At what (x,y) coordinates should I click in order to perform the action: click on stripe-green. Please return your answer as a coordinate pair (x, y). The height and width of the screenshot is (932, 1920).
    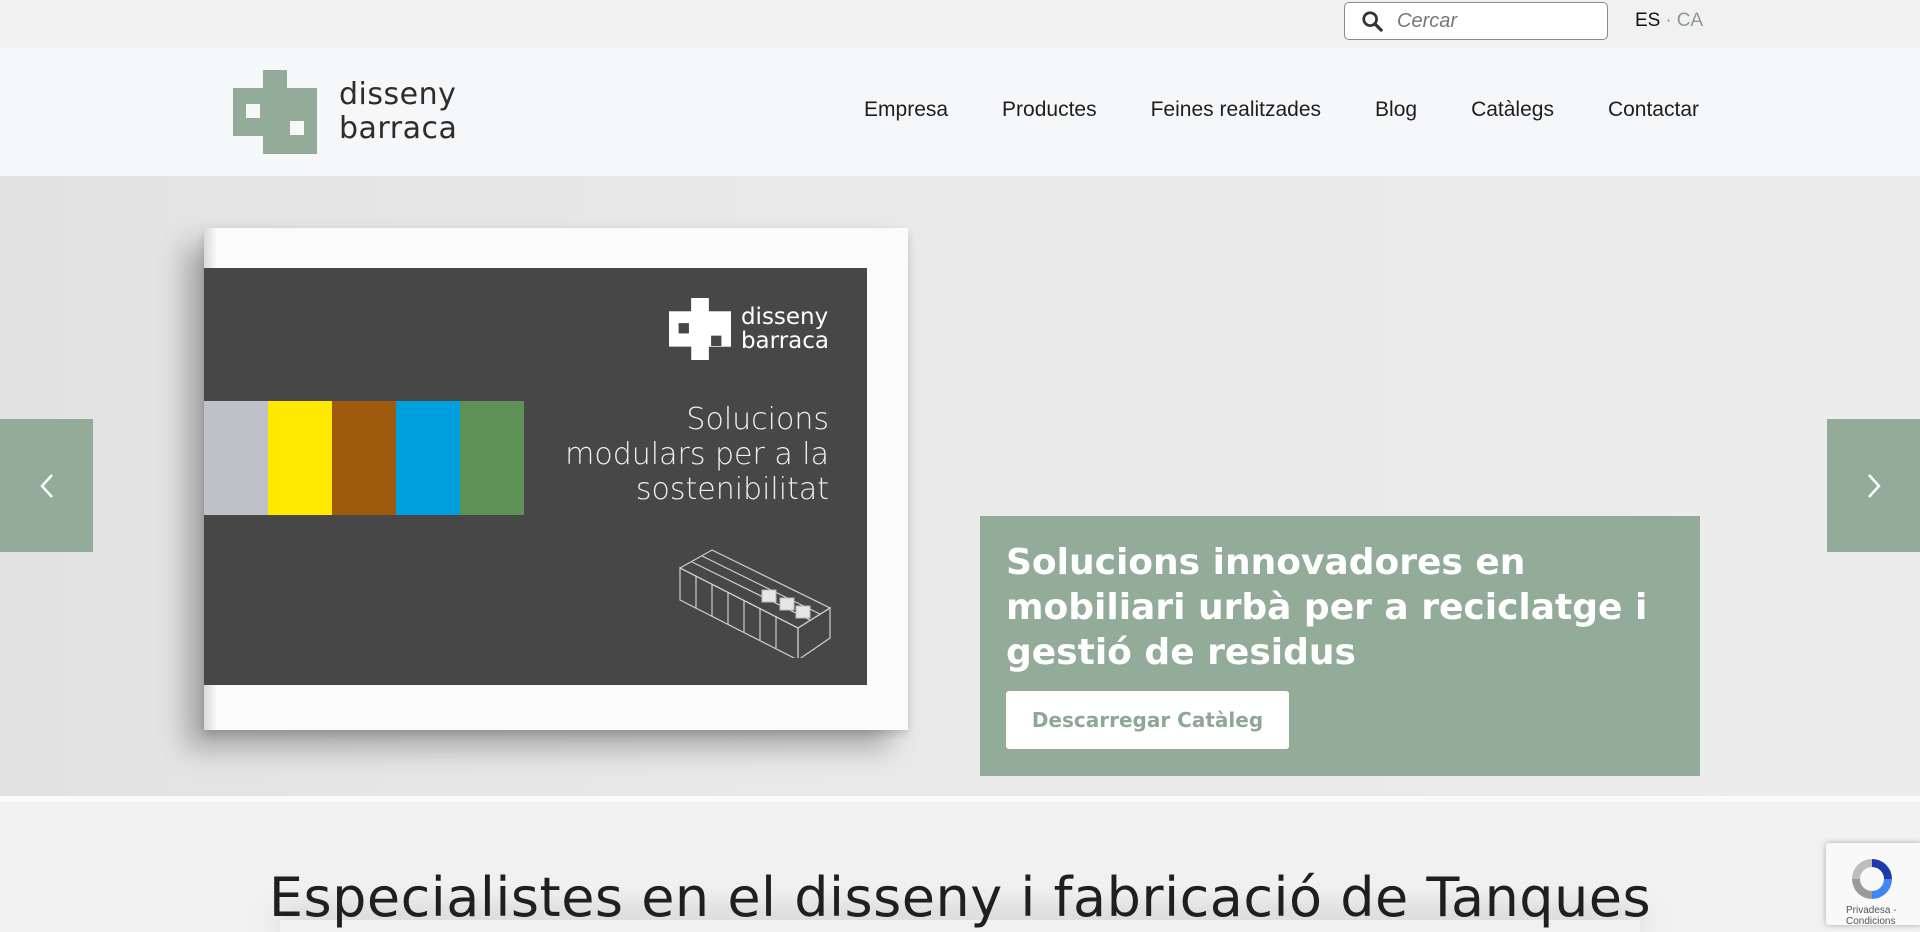
    Looking at the image, I should click on (492, 458).